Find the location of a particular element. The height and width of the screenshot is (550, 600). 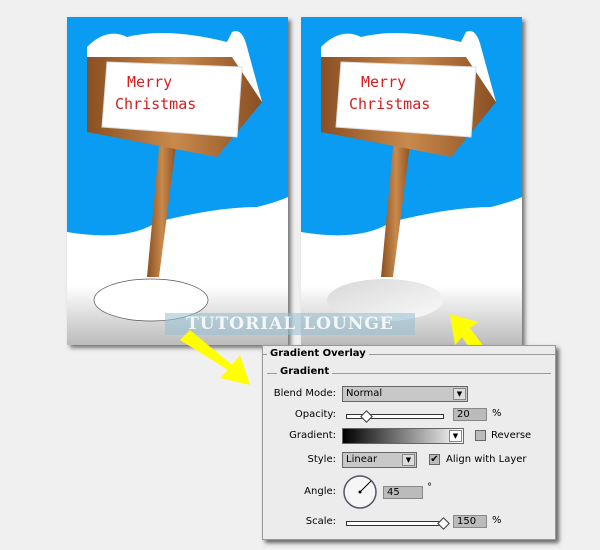

arrow-down-right-icon is located at coordinates (215, 357).